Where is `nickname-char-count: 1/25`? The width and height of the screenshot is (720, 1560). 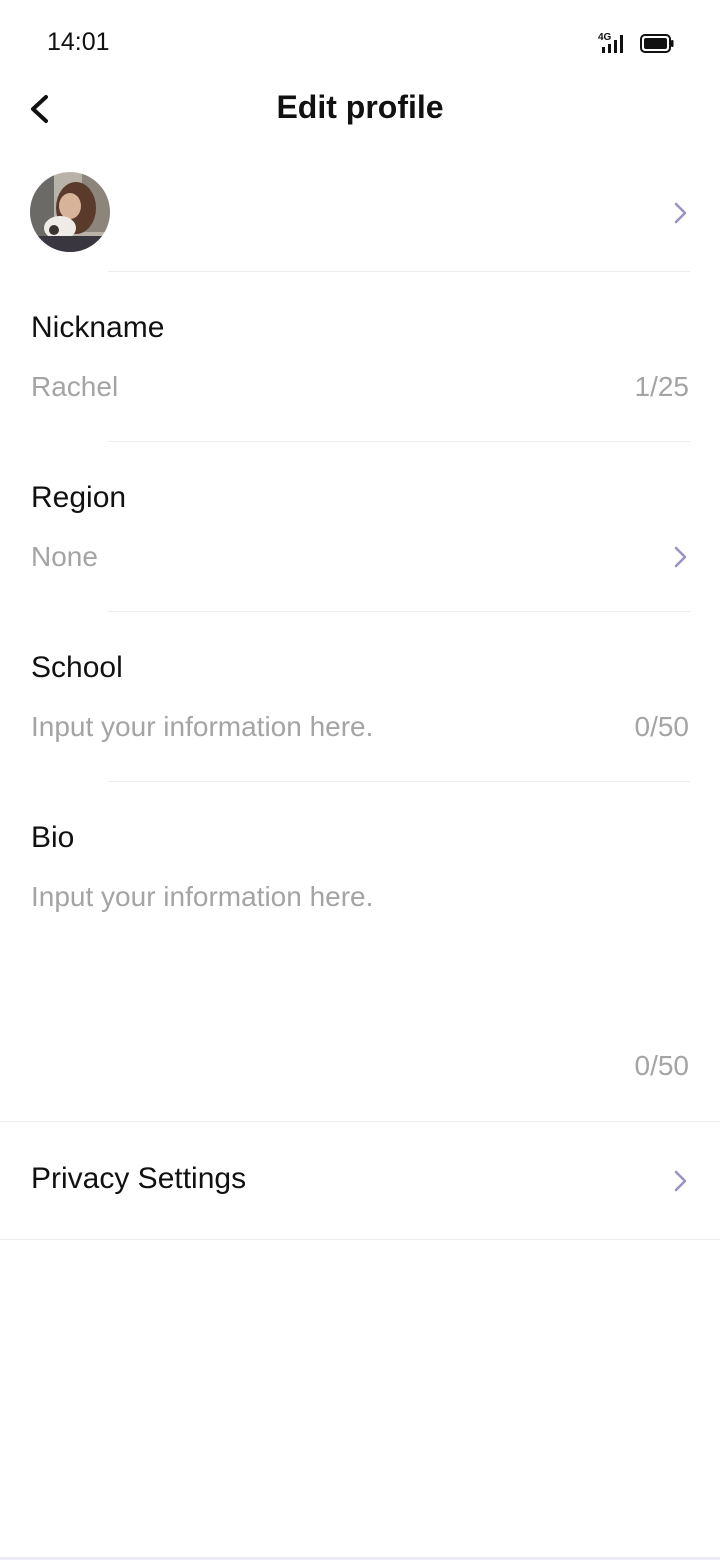
nickname-char-count: 1/25 is located at coordinates (662, 386).